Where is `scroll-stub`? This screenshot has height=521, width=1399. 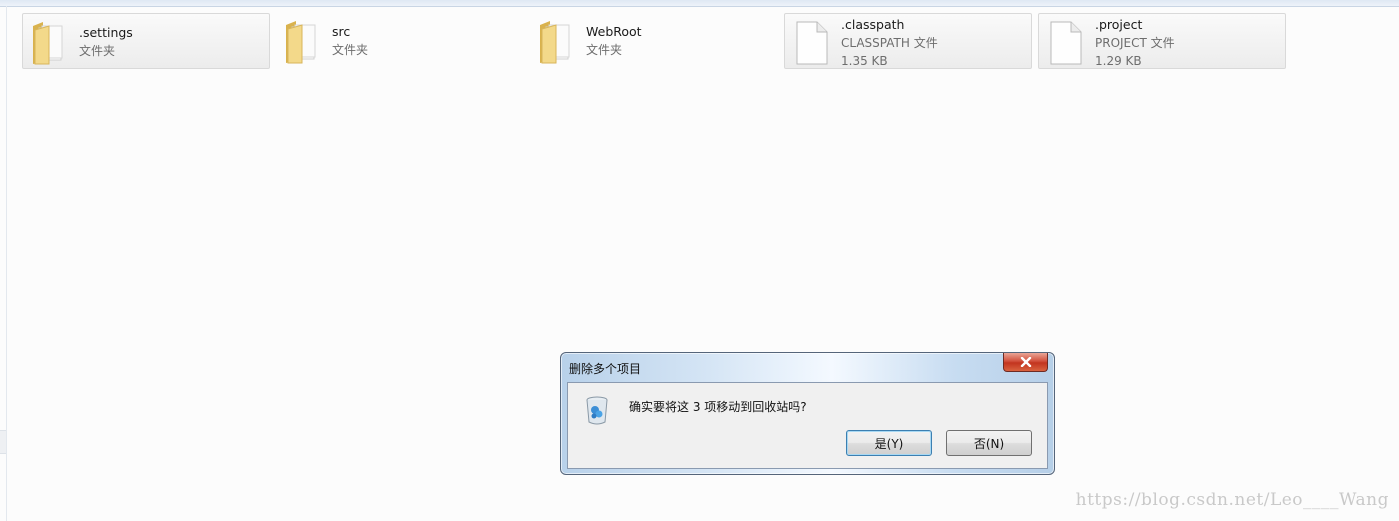 scroll-stub is located at coordinates (3, 442).